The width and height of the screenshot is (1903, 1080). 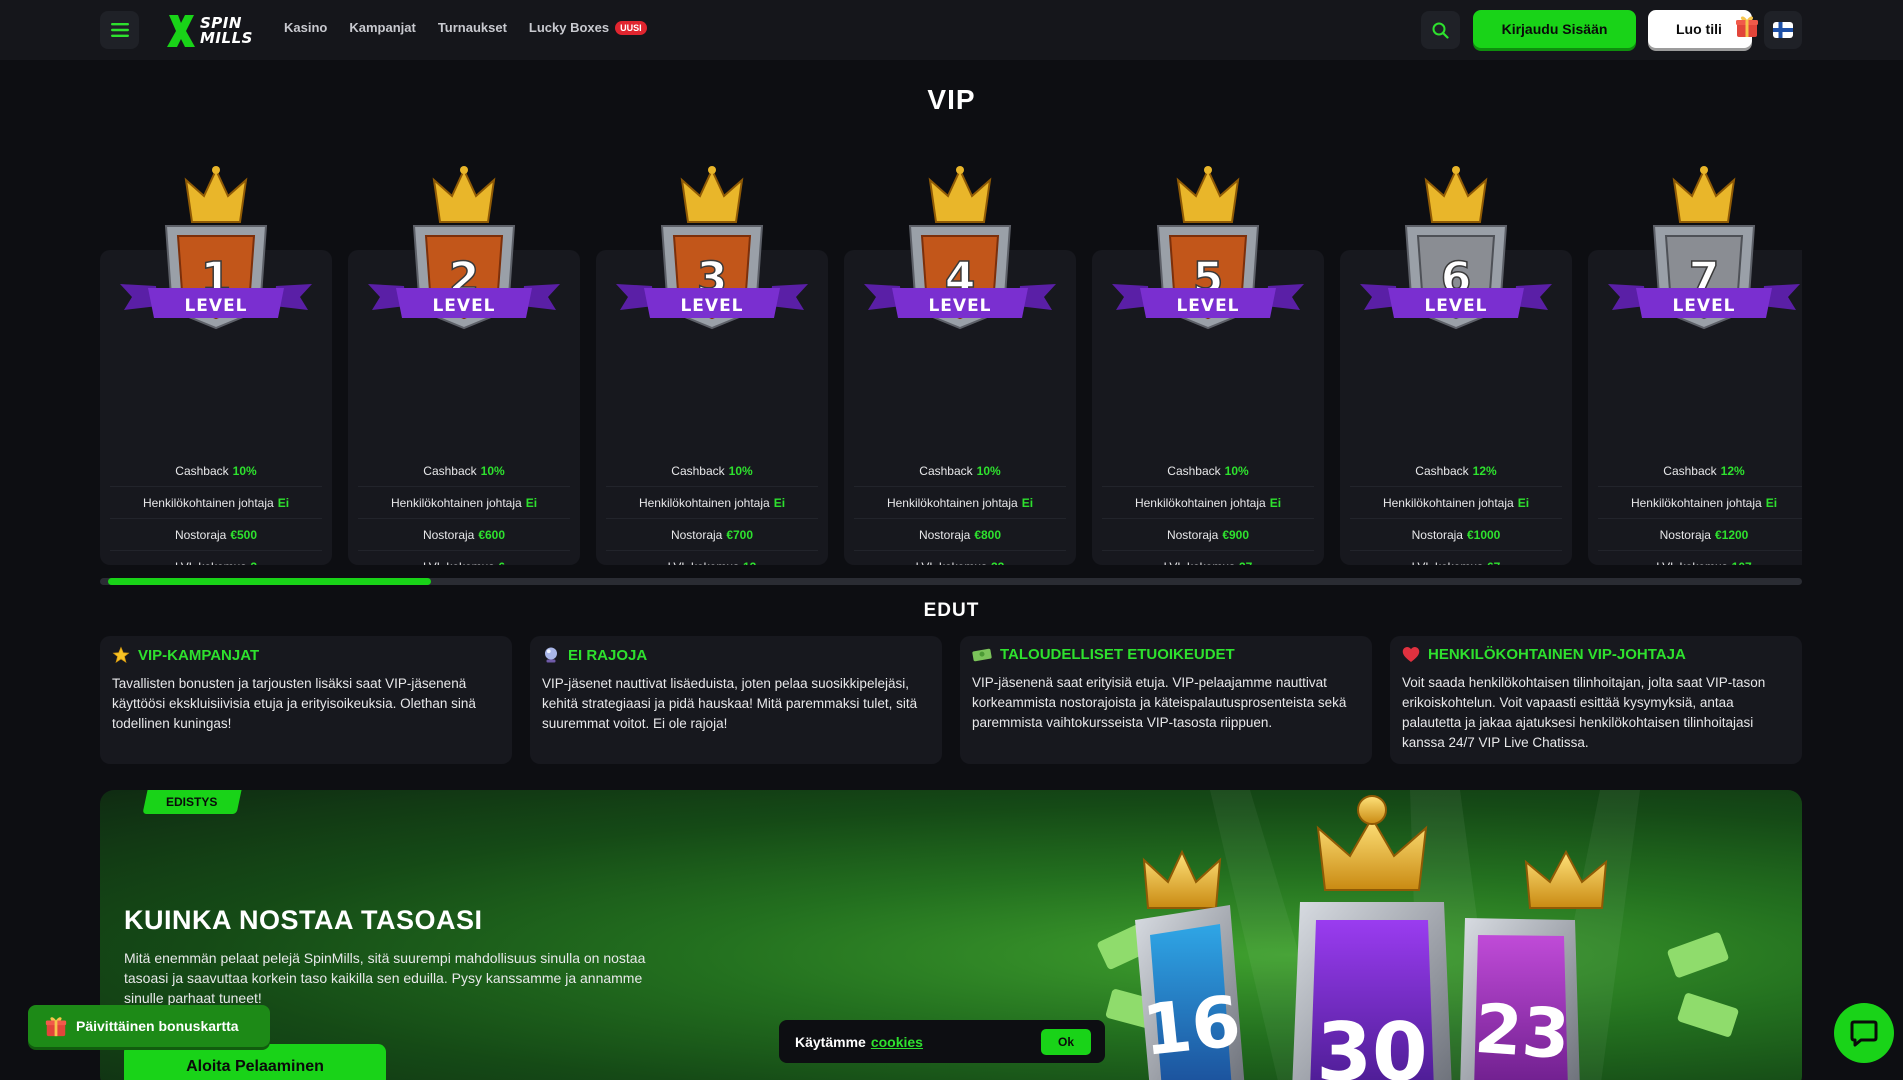 What do you see at coordinates (988, 534) in the screenshot?
I see `row-value: €800` at bounding box center [988, 534].